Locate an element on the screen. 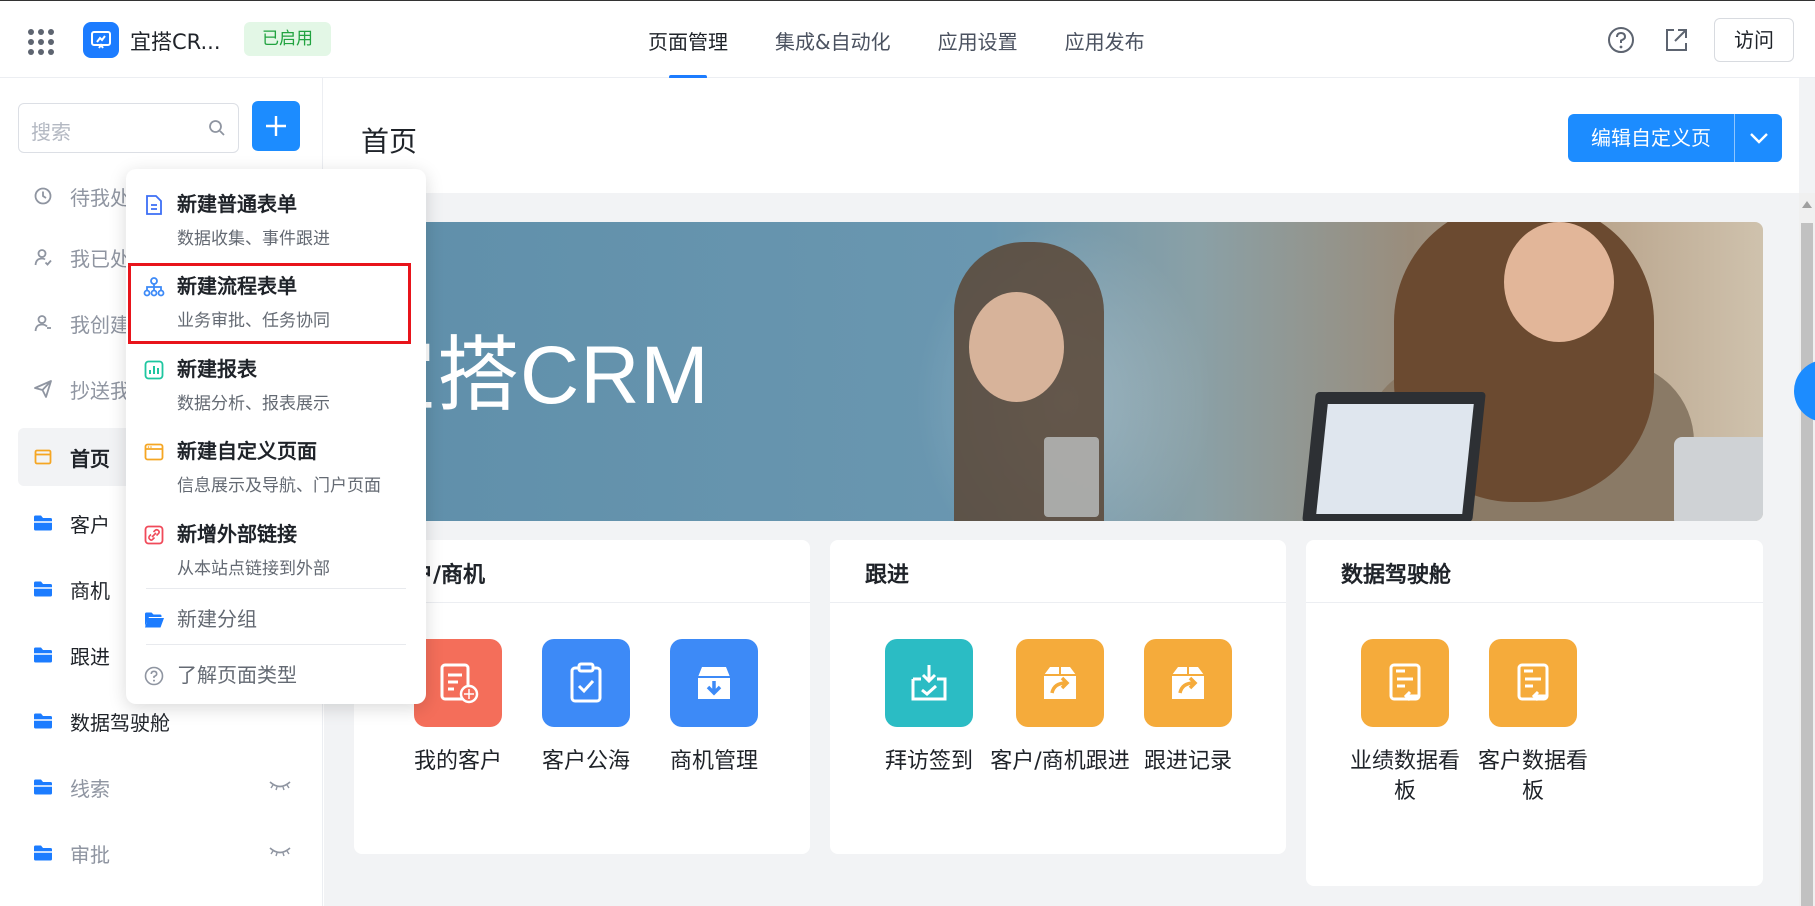  search-input: 搜索 is located at coordinates (128, 128).